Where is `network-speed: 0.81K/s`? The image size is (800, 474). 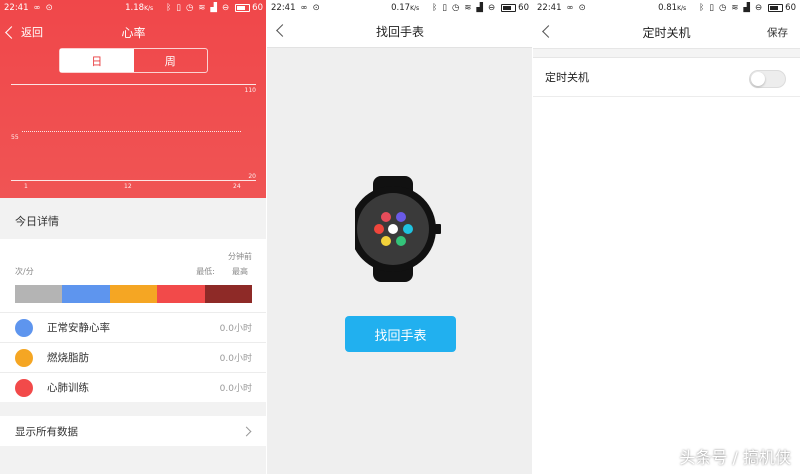 network-speed: 0.81K/s is located at coordinates (672, 8).